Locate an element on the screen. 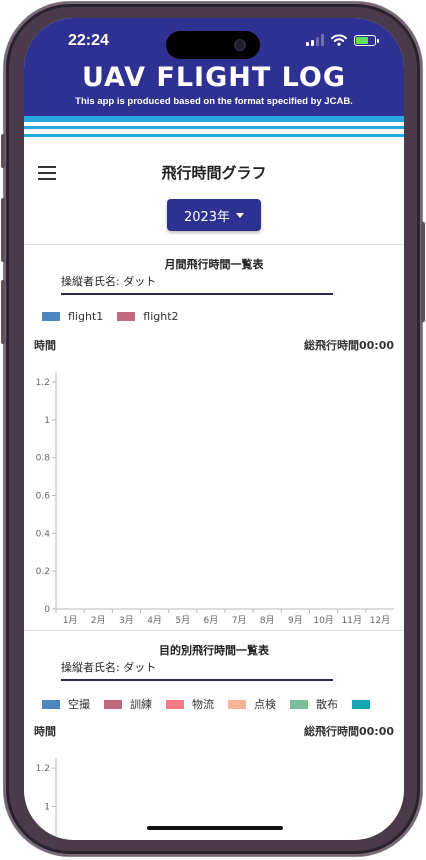 The width and height of the screenshot is (426, 860). signal-icon is located at coordinates (315, 40).